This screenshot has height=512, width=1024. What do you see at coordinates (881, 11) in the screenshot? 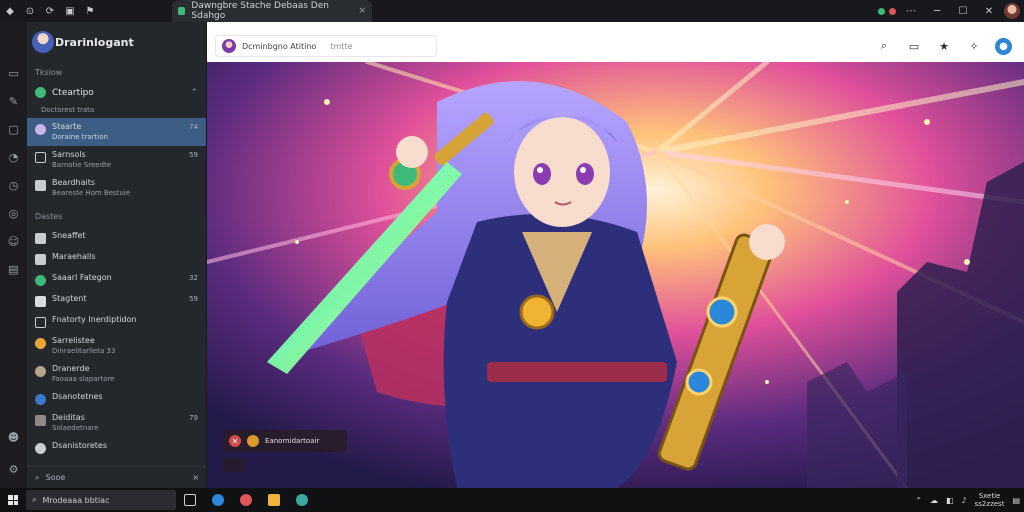
I see `status-green-icon` at bounding box center [881, 11].